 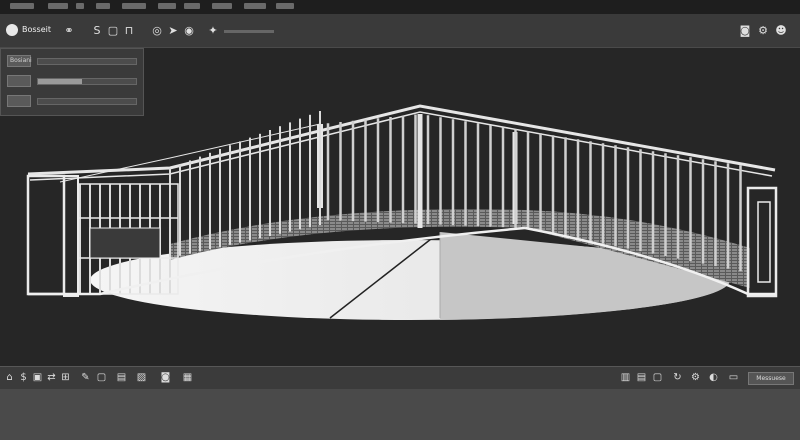 What do you see at coordinates (657, 377) in the screenshot?
I see `export-icon: ▢` at bounding box center [657, 377].